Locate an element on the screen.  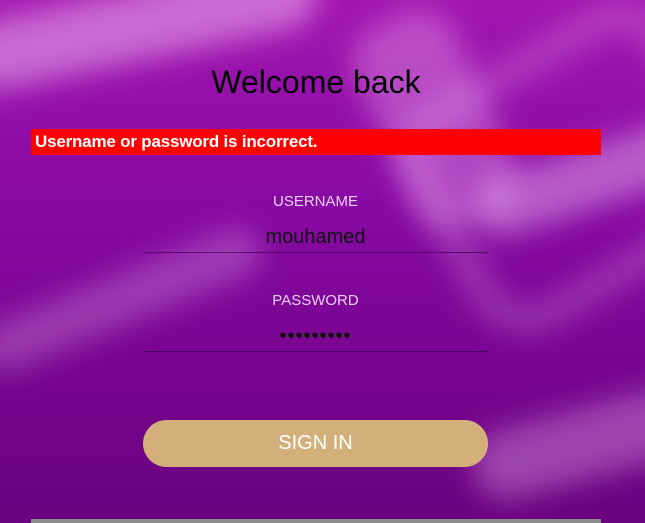
password-label: PASSWORD is located at coordinates (315, 300).